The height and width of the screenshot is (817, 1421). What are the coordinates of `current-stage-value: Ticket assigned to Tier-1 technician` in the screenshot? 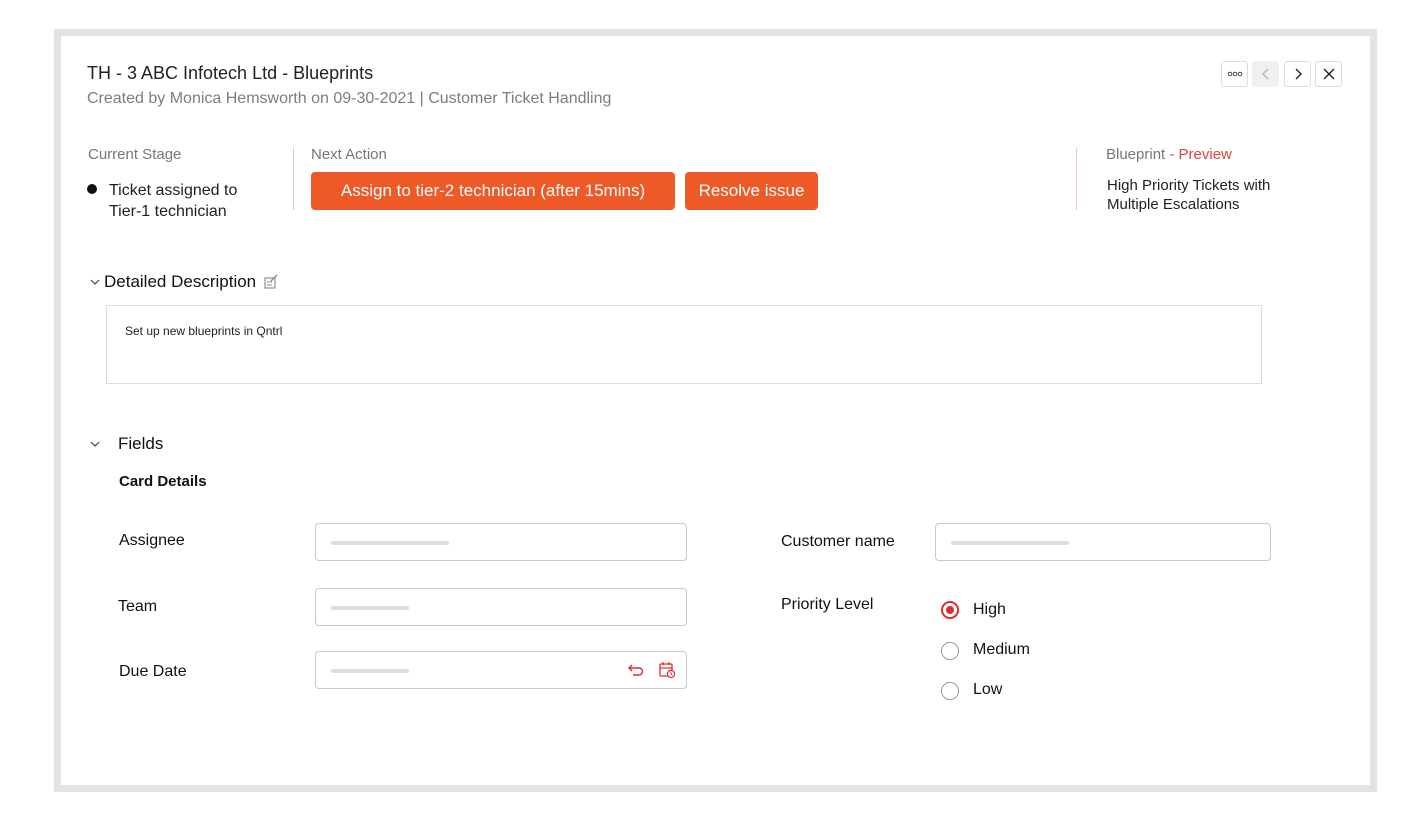 It's located at (173, 201).